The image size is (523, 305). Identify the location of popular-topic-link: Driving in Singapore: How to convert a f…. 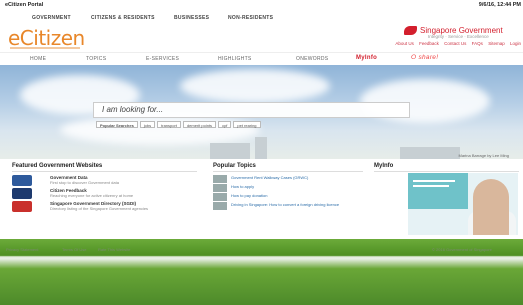
(285, 204).